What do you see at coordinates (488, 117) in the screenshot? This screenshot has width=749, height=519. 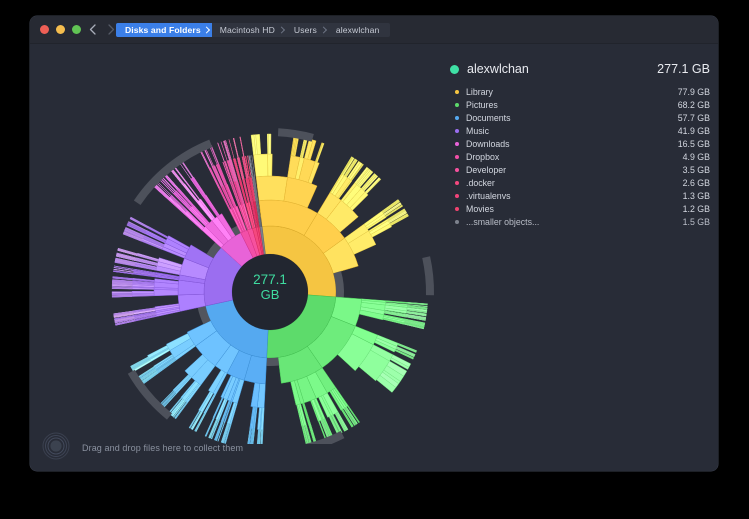 I see `legend-item-name: Documents` at bounding box center [488, 117].